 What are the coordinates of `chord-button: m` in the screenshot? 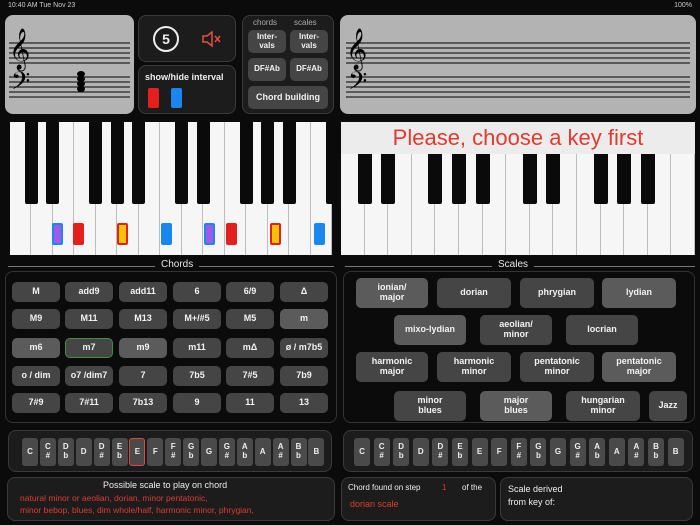 It's located at (304, 319).